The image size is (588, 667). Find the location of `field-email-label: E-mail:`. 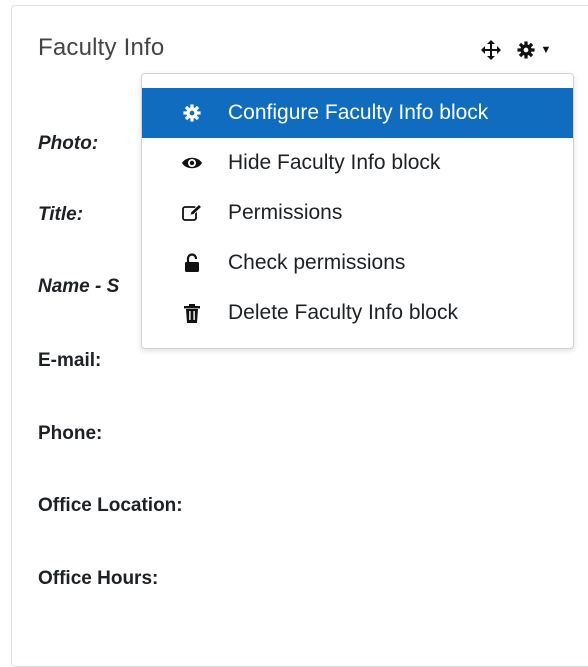

field-email-label: E-mail: is located at coordinates (70, 360).